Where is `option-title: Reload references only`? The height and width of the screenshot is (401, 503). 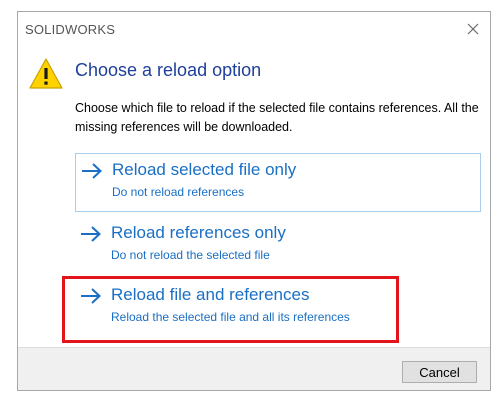
option-title: Reload references only is located at coordinates (198, 232).